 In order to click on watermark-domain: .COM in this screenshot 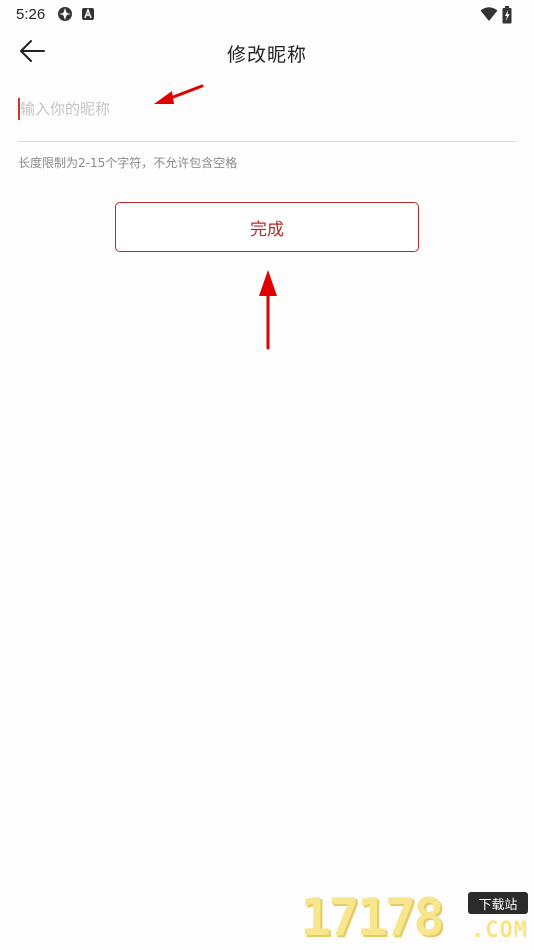, I will do `click(499, 930)`.